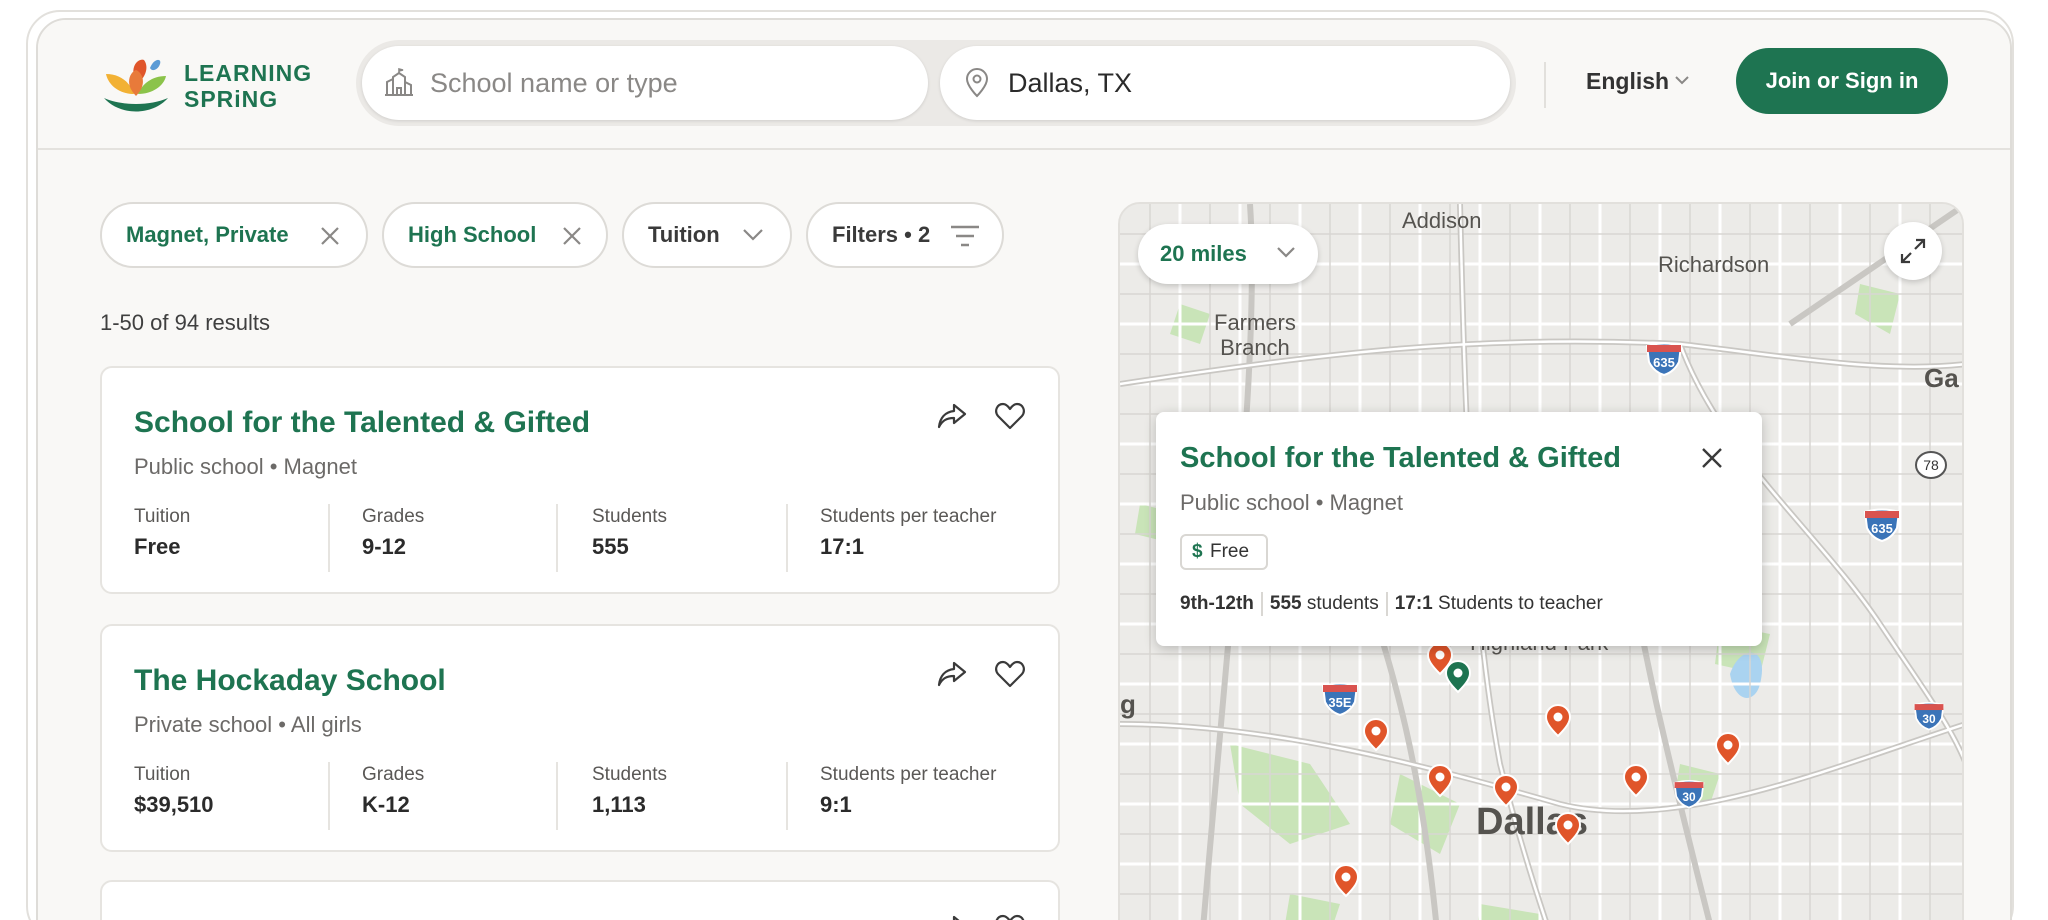 This screenshot has width=2048, height=920. What do you see at coordinates (245, 466) in the screenshot?
I see `school-card-subtitle: Public school • Magnet` at bounding box center [245, 466].